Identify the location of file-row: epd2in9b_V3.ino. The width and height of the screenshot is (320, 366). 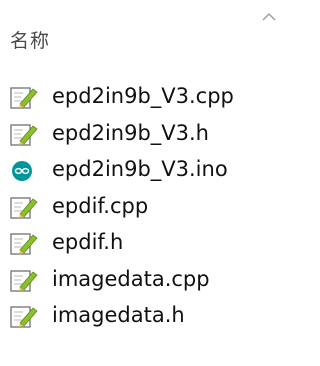
(147, 169).